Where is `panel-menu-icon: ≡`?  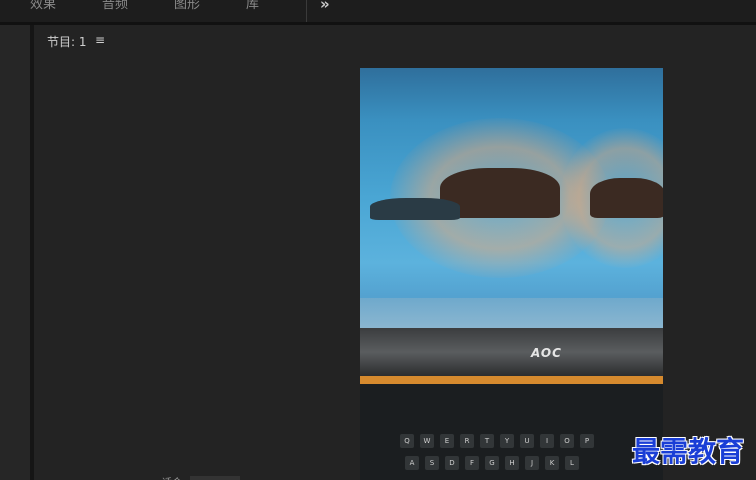
panel-menu-icon: ≡ is located at coordinates (100, 40).